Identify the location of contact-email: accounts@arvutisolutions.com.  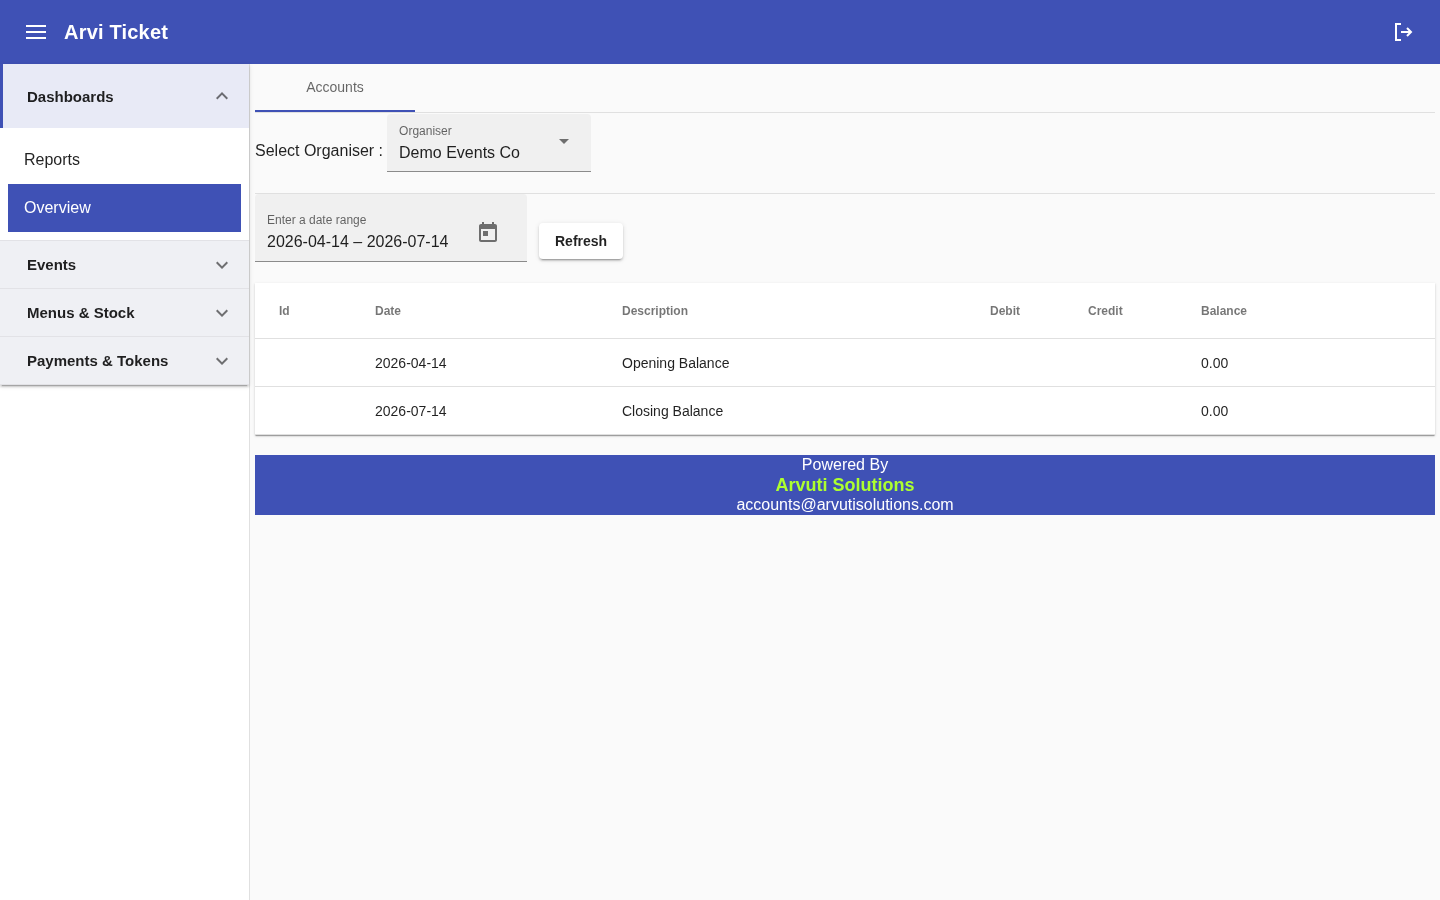
(845, 505).